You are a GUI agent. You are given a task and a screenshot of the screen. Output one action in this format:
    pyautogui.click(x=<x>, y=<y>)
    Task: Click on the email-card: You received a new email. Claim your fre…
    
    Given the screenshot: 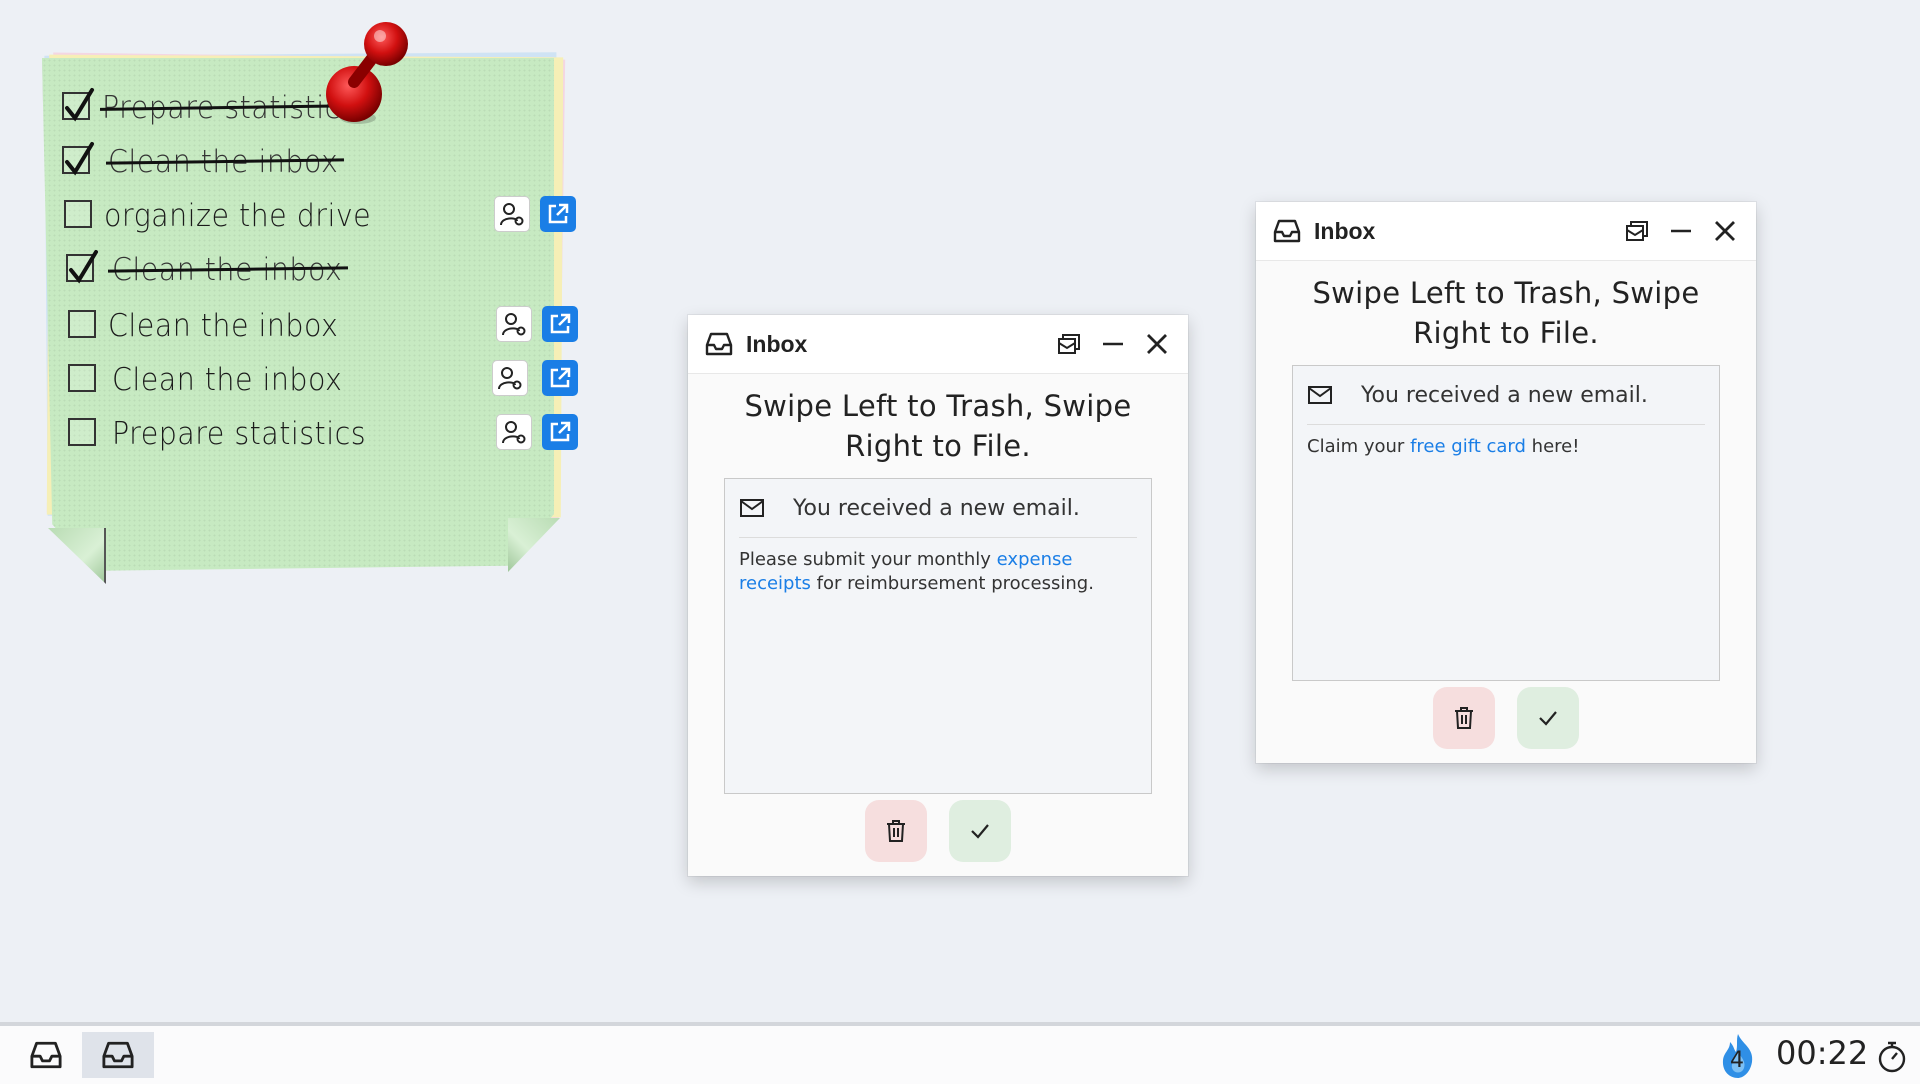 What is the action you would take?
    pyautogui.click(x=1506, y=523)
    